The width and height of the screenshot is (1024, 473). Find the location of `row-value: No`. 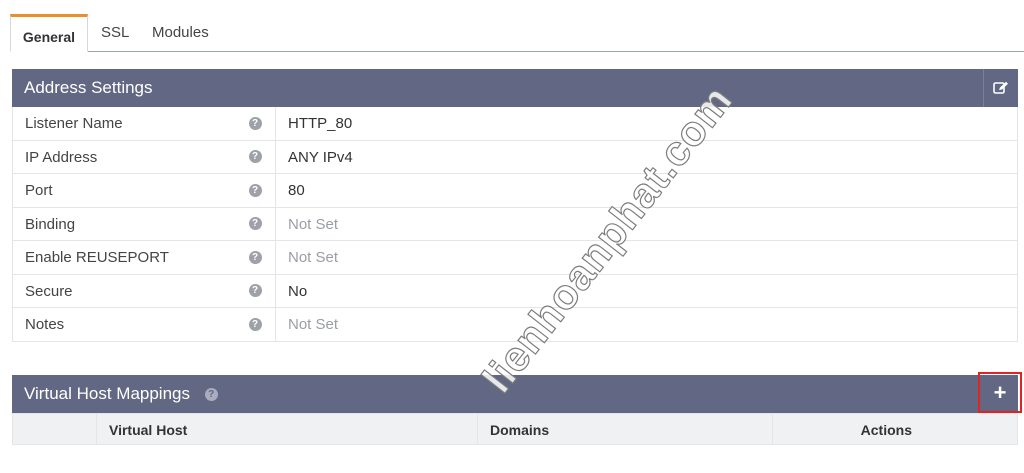

row-value: No is located at coordinates (298, 291).